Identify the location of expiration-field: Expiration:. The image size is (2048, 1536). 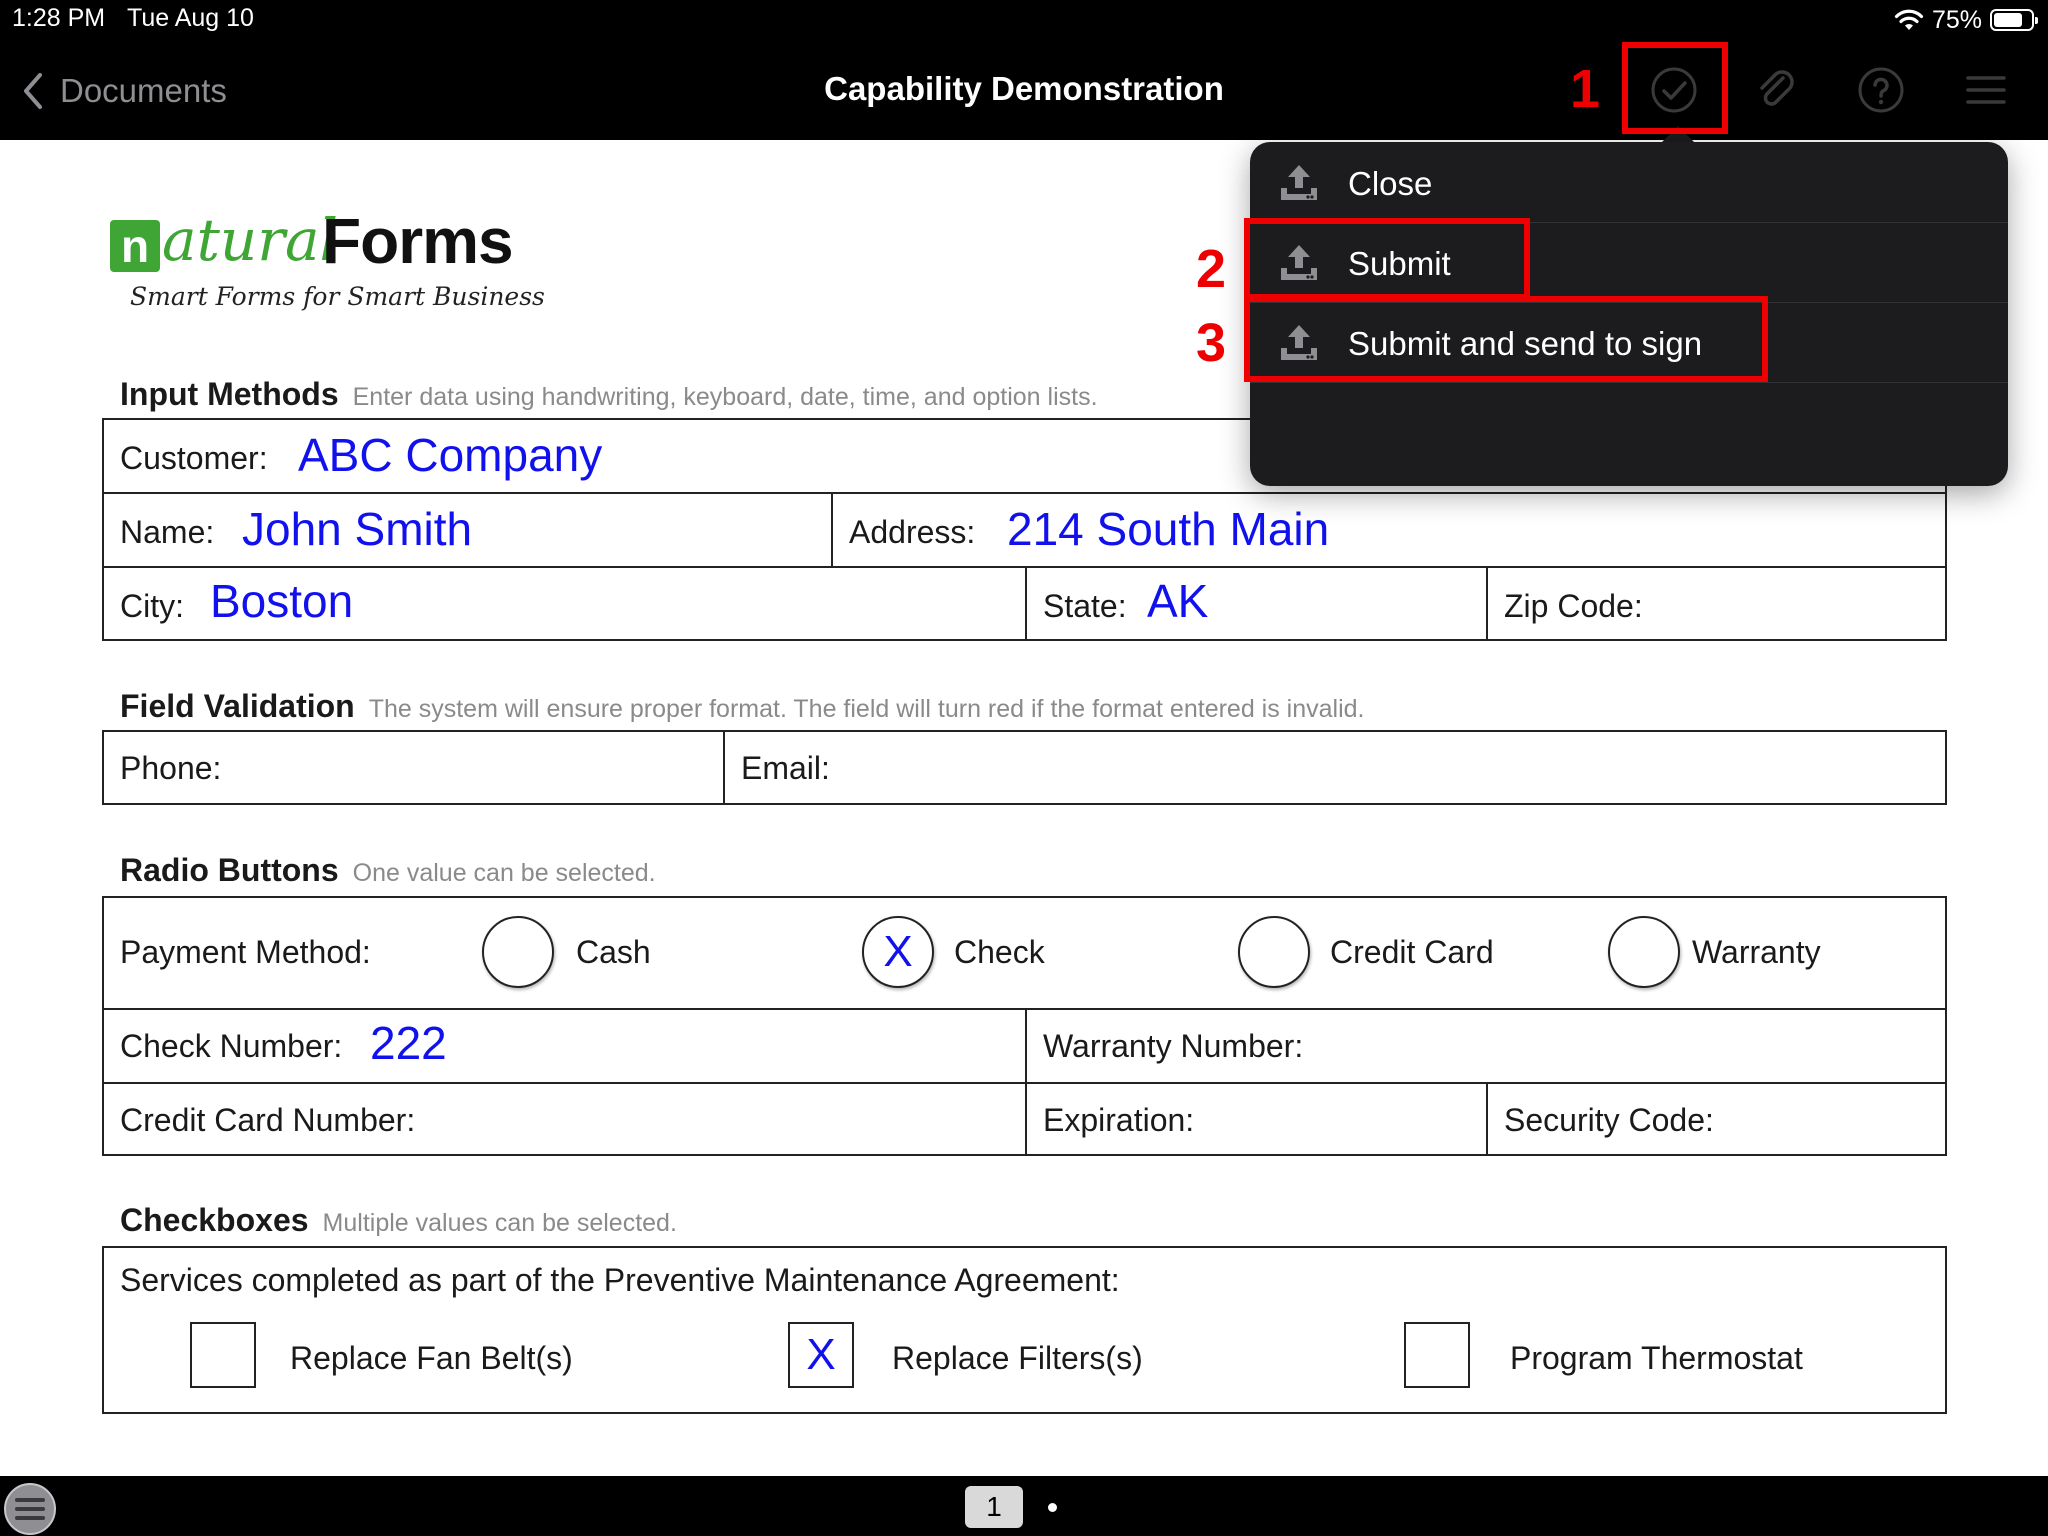
(1256, 1119).